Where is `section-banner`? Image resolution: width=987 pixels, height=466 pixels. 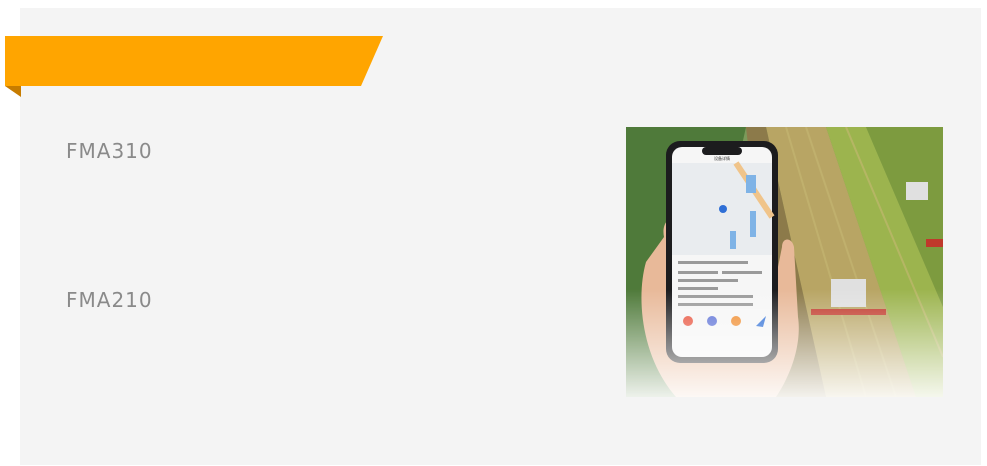 section-banner is located at coordinates (195, 67).